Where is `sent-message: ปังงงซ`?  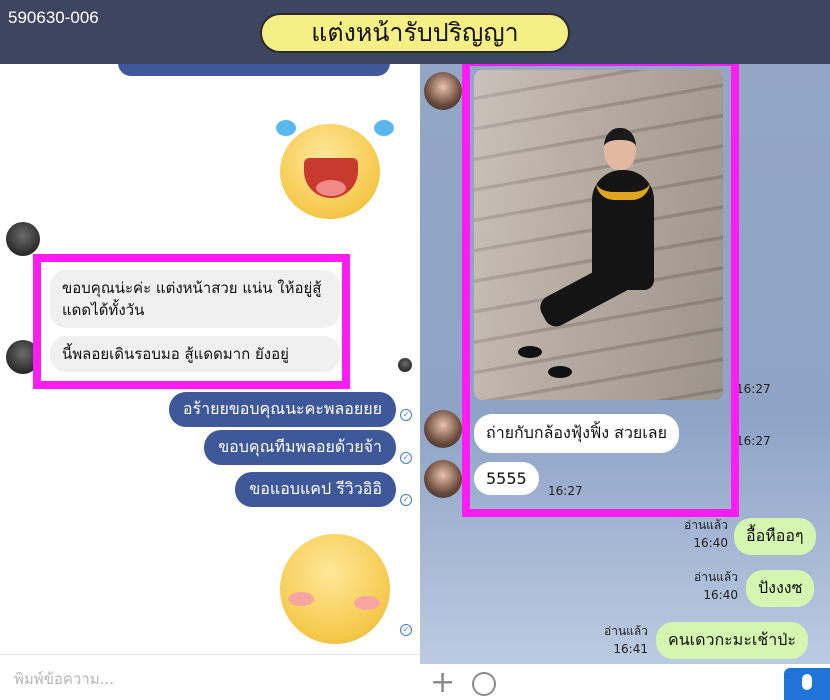
sent-message: ปังงงซ is located at coordinates (780, 588).